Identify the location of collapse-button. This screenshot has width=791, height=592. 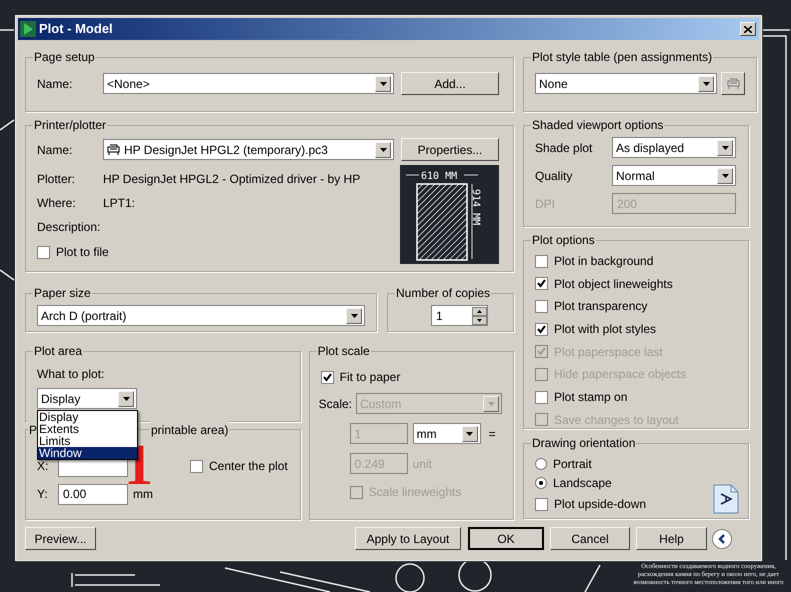
(722, 538).